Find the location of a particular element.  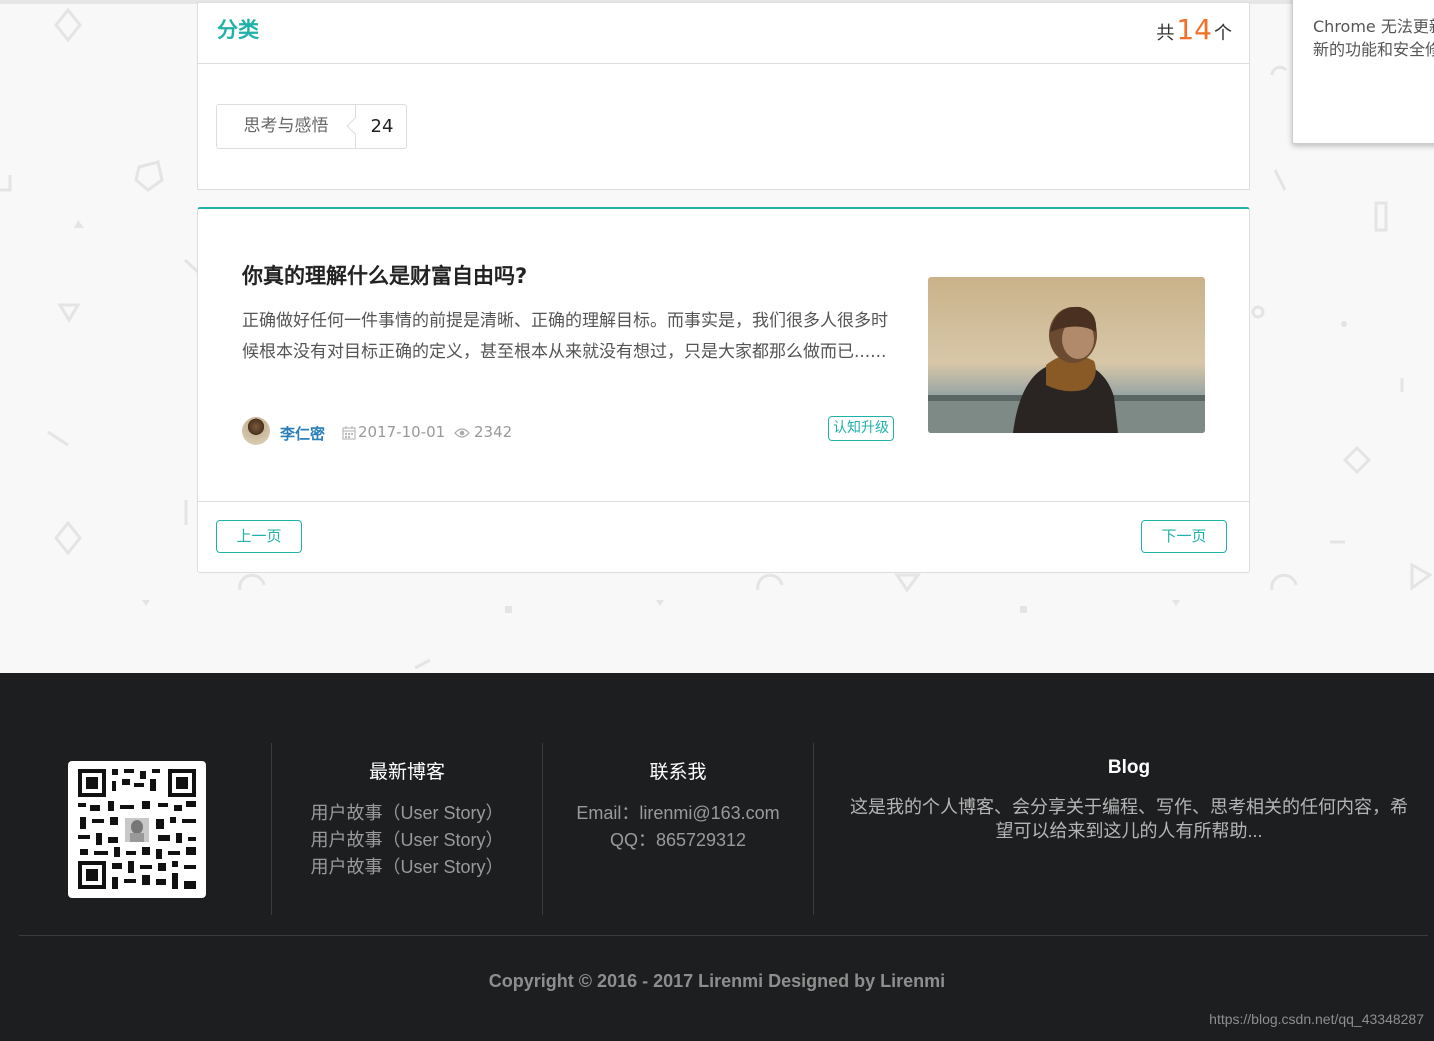

contact-qq: QQ：865729312 is located at coordinates (678, 840).